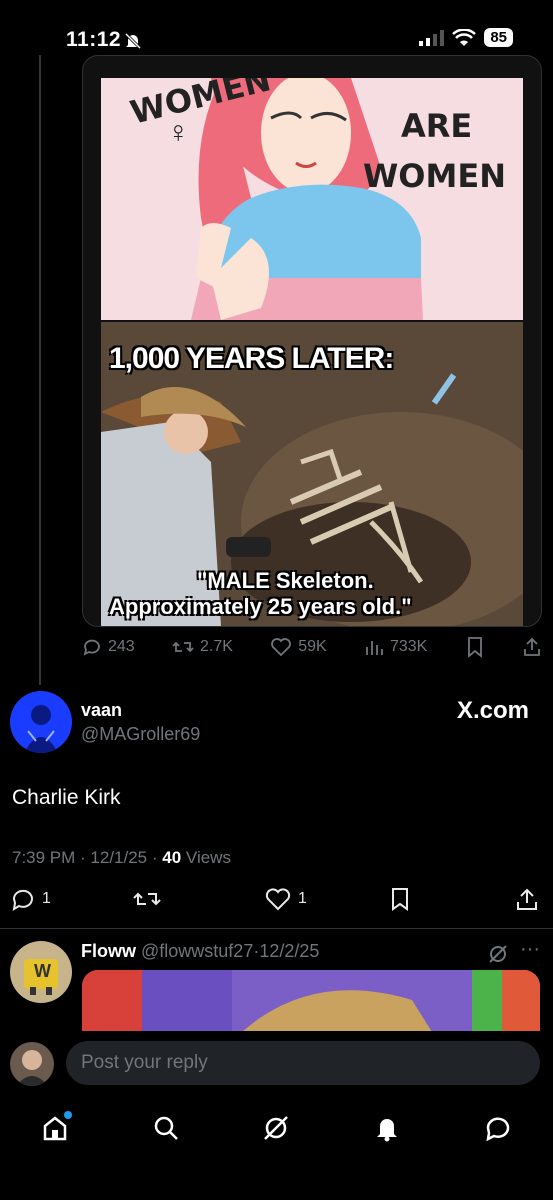  What do you see at coordinates (94, 39) in the screenshot?
I see `status-time: 11:12` at bounding box center [94, 39].